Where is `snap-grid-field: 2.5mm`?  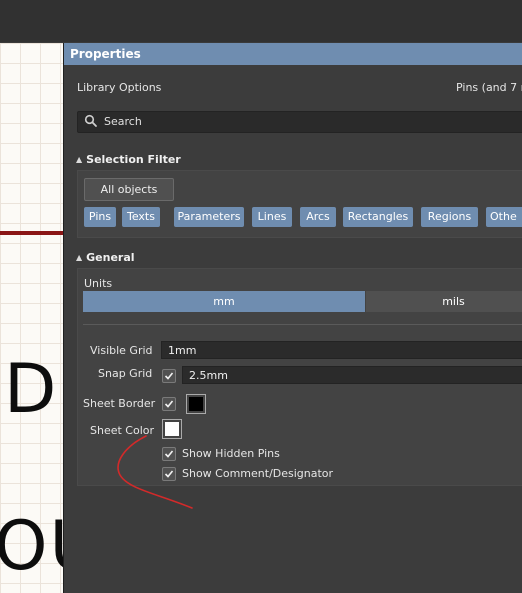 snap-grid-field: 2.5mm is located at coordinates (352, 375).